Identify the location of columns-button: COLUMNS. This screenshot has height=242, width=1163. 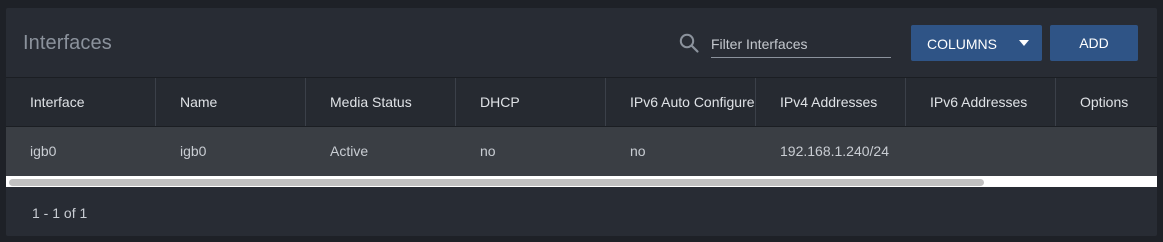
(976, 43).